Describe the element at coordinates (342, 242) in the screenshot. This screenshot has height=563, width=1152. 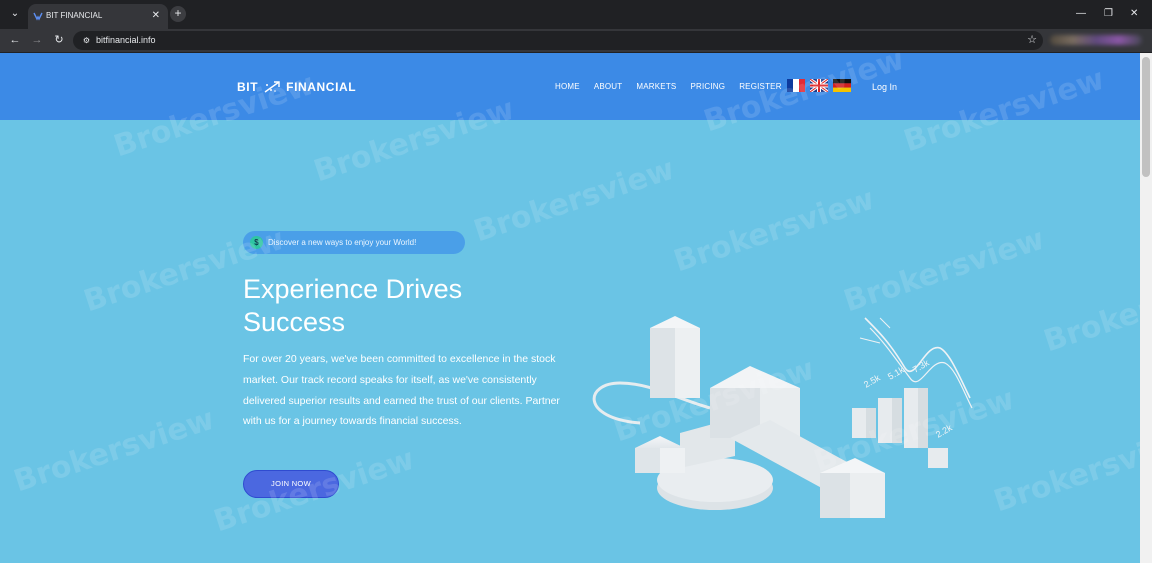
I see `badge-text: Discover a new ways to enjoy your World!` at that location.